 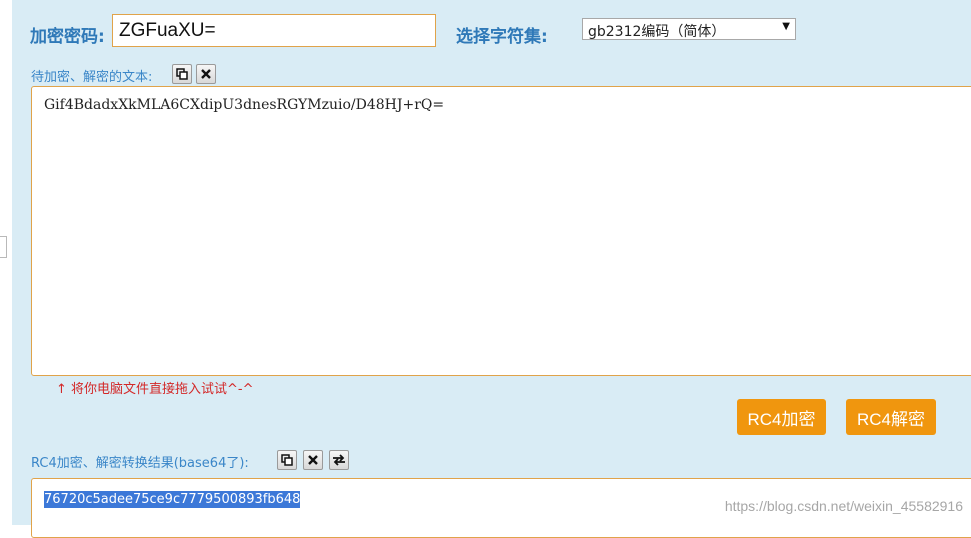 What do you see at coordinates (274, 30) in the screenshot?
I see `key-input` at bounding box center [274, 30].